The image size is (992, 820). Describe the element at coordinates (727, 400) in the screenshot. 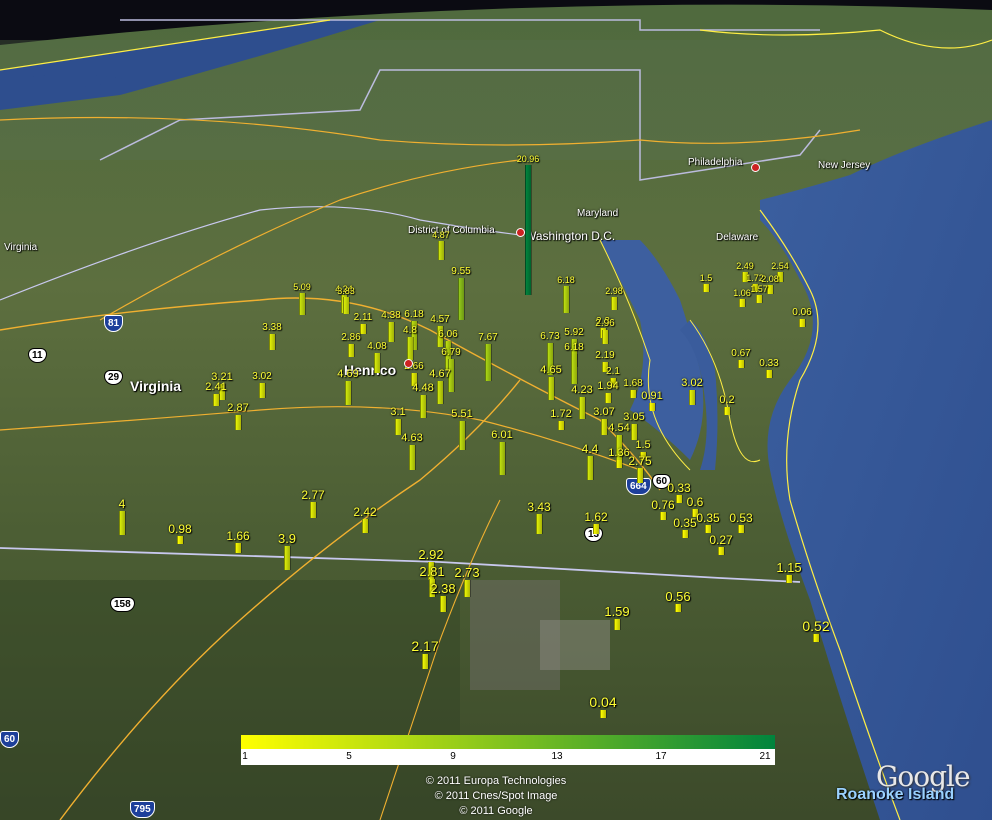

I see `data-column-label: 0.2` at that location.